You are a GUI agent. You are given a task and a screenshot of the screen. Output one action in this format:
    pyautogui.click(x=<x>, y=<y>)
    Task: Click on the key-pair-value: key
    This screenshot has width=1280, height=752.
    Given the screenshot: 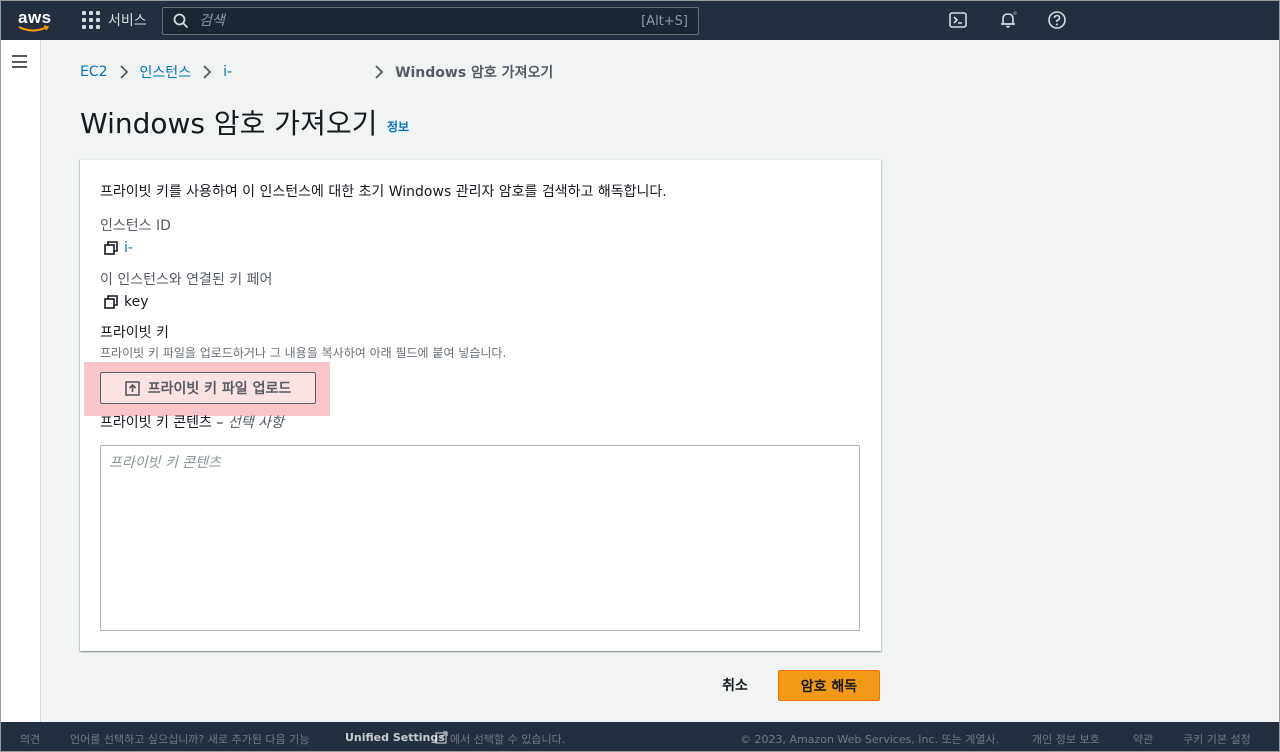 What is the action you would take?
    pyautogui.click(x=136, y=302)
    